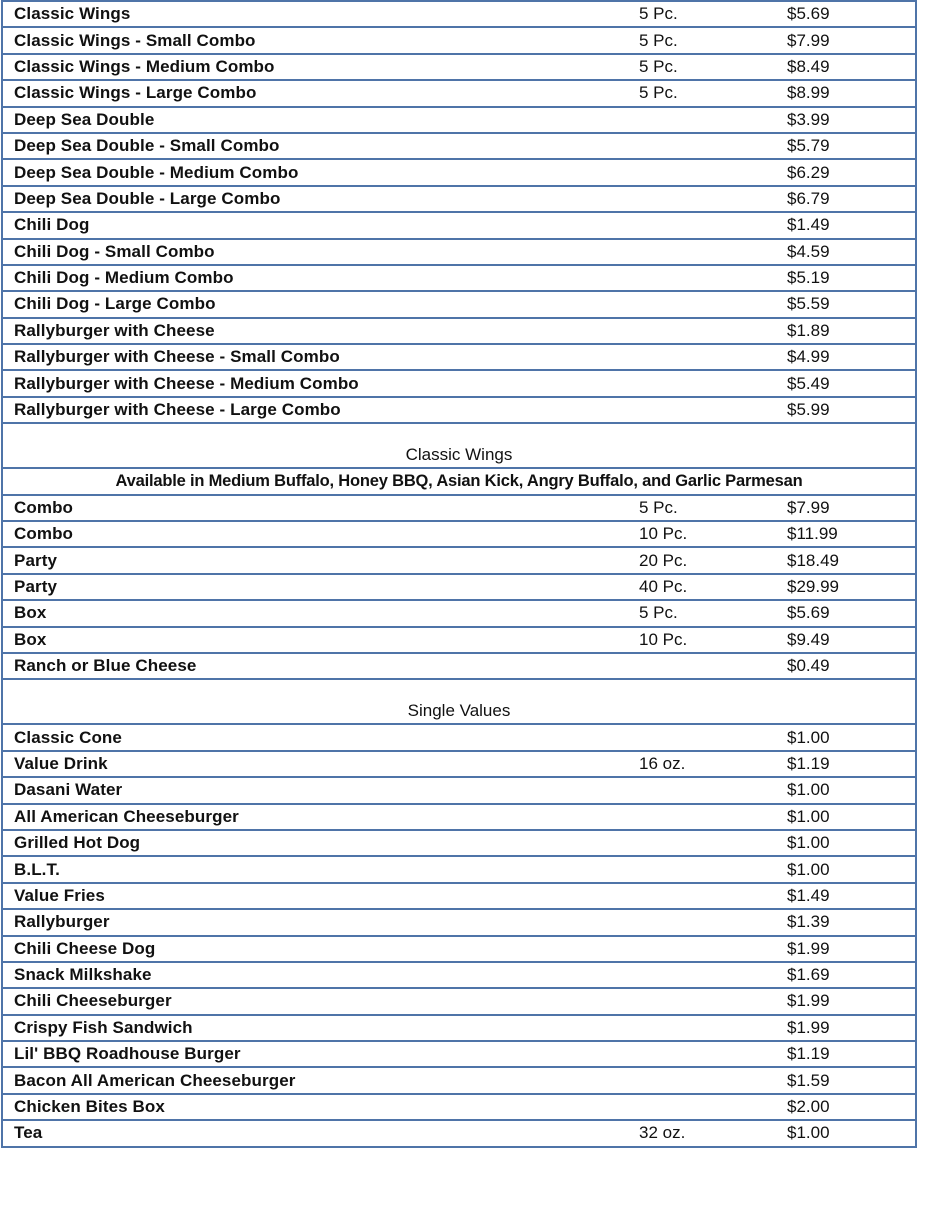 Image resolution: width=948 pixels, height=1231 pixels. What do you see at coordinates (314, 172) in the screenshot?
I see `item-name: Deep Sea Double - Medium Combo` at bounding box center [314, 172].